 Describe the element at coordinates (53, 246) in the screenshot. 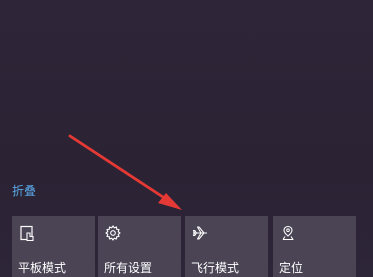

I see `tablet-mode-tile: 平板模式` at that location.